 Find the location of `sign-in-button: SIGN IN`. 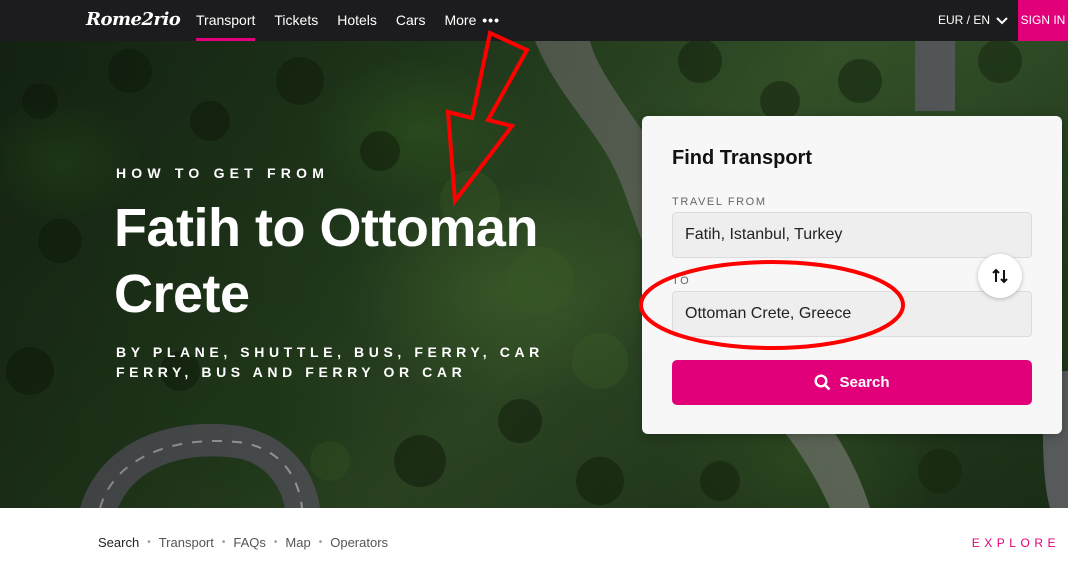

sign-in-button: SIGN IN is located at coordinates (1043, 20).